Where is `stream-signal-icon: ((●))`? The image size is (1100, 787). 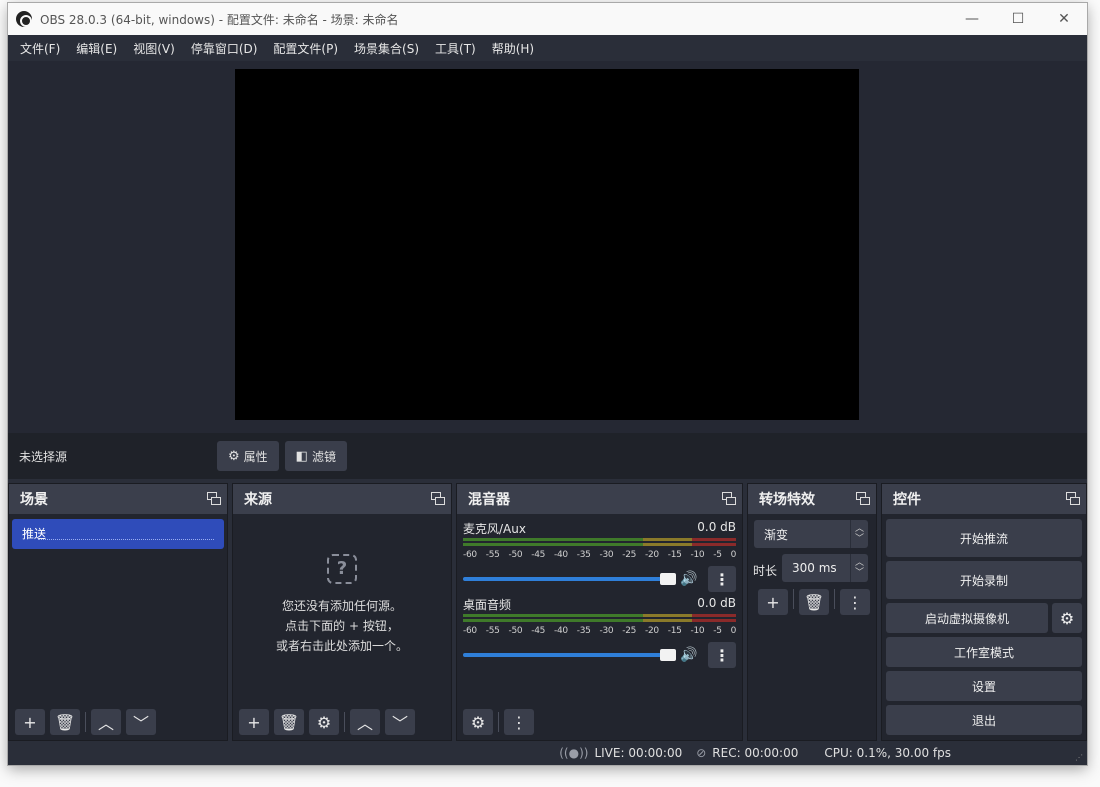 stream-signal-icon: ((●)) is located at coordinates (574, 753).